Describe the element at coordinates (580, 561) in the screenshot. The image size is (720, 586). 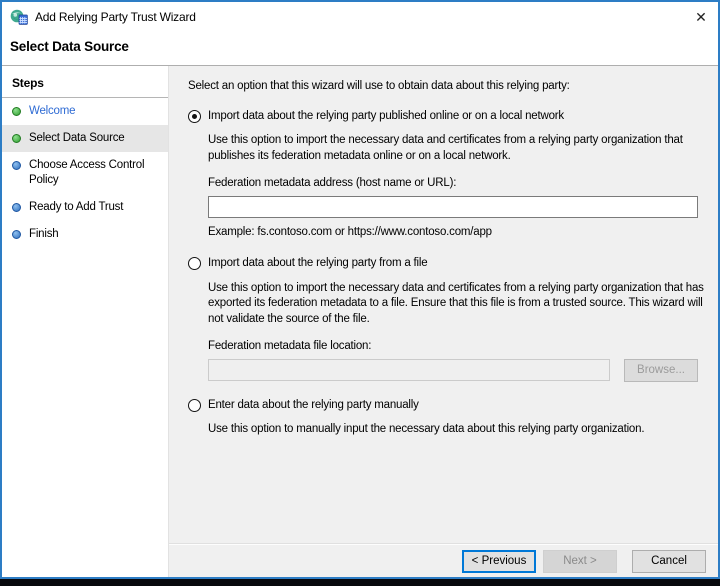
I see `next-button: Next >` at that location.